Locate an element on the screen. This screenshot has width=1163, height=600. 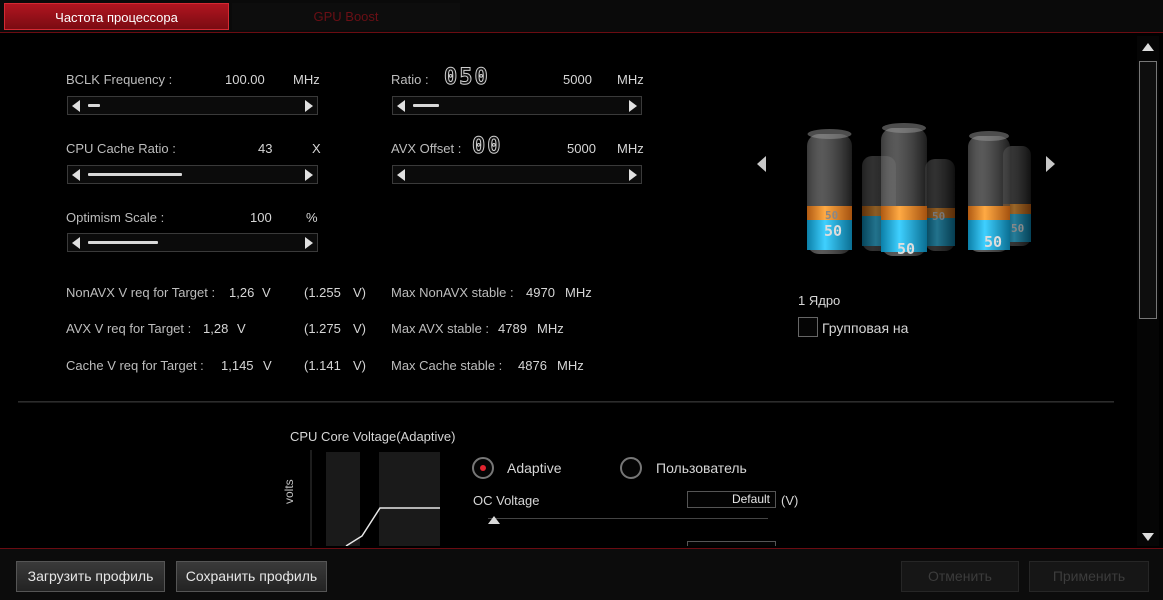
vreq-cache-value: 1,145 is located at coordinates (237, 365).